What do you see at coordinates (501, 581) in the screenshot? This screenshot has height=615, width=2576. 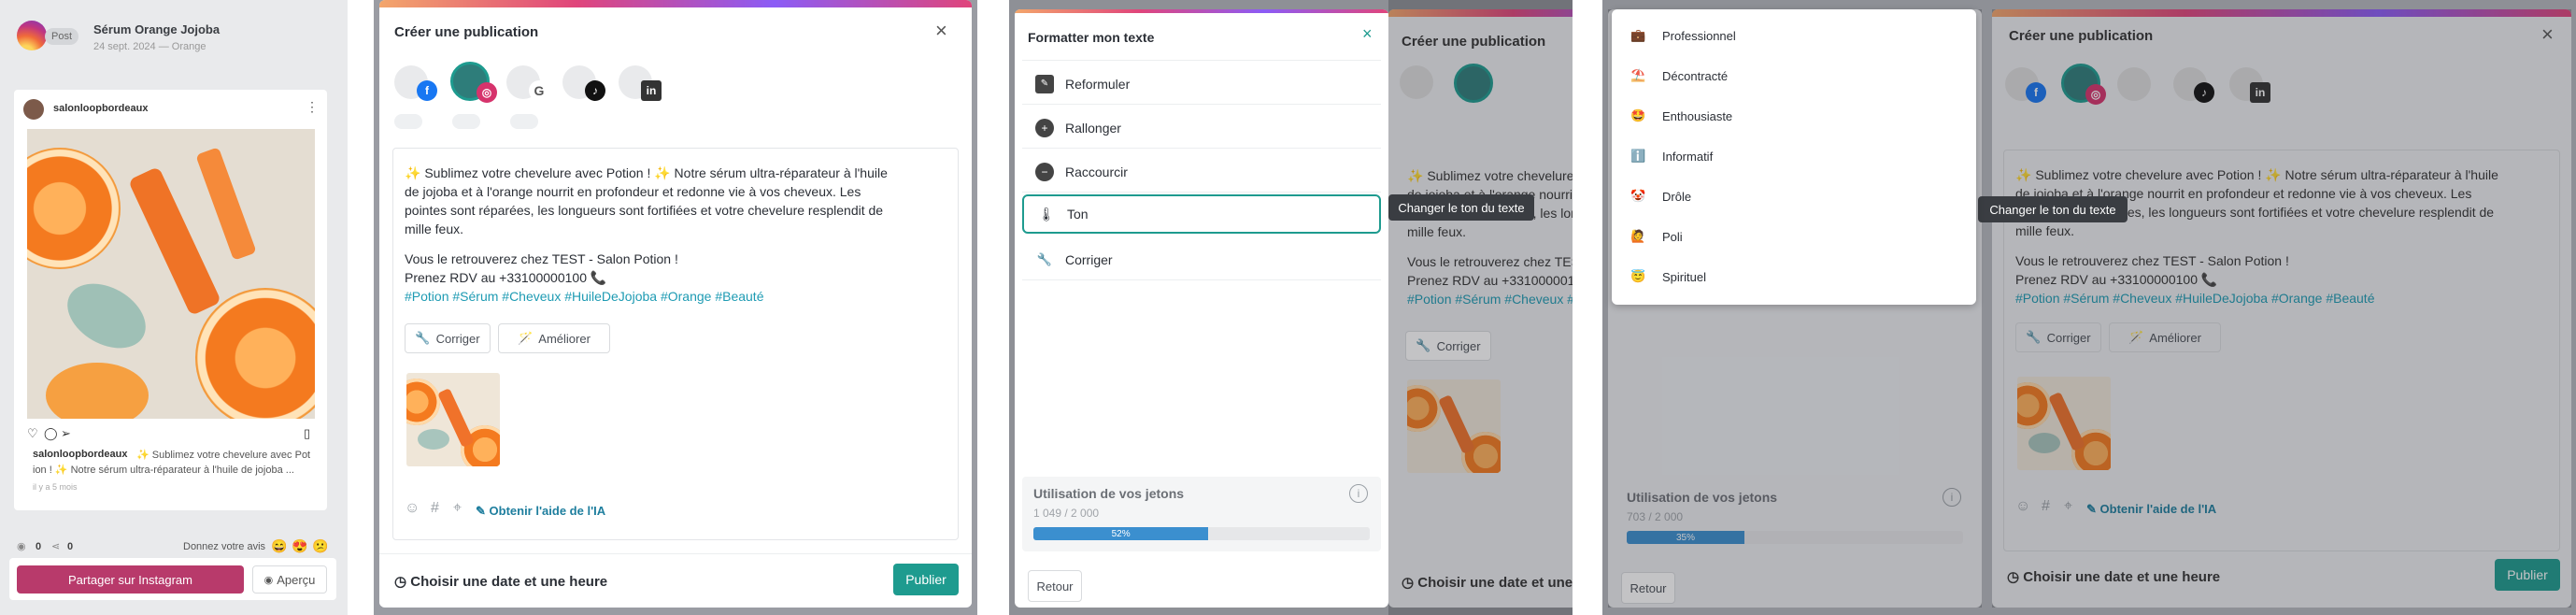 I see `schedule-label: ◷ Choisir une date et une heure` at bounding box center [501, 581].